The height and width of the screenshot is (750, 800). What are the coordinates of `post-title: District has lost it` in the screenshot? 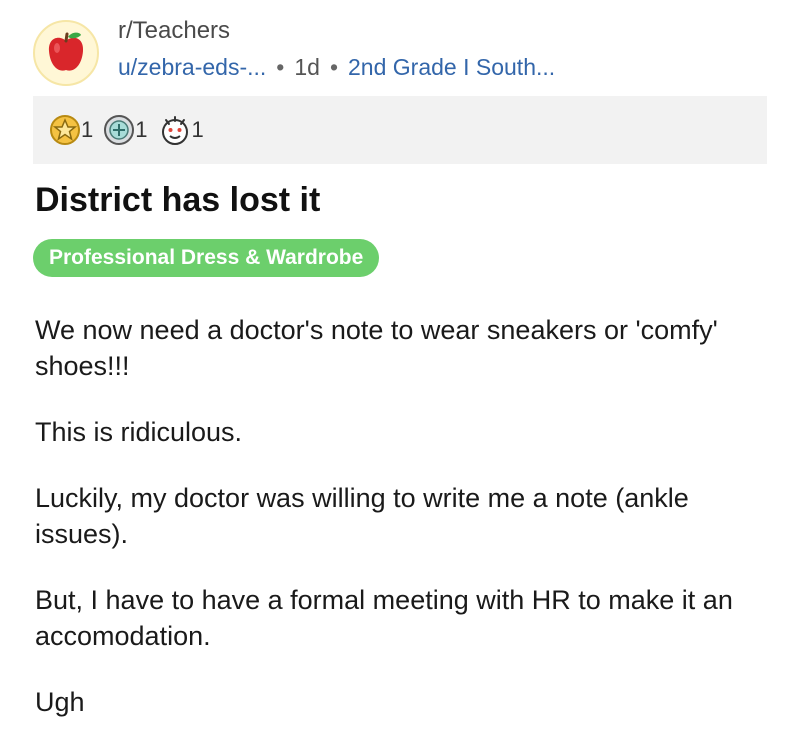 It's located at (177, 200).